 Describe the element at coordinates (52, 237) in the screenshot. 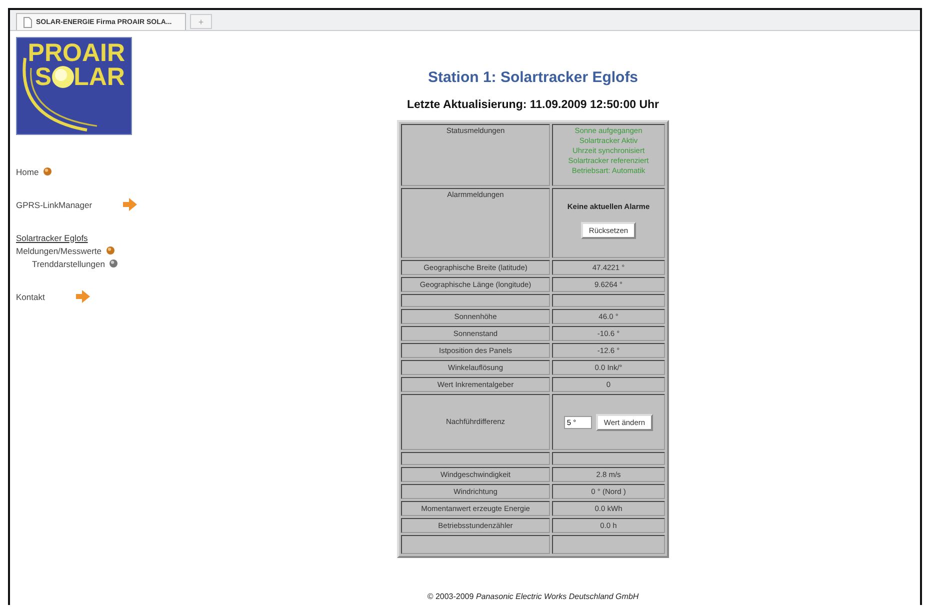

I see `nav-link: Solartracker Eglofs` at that location.